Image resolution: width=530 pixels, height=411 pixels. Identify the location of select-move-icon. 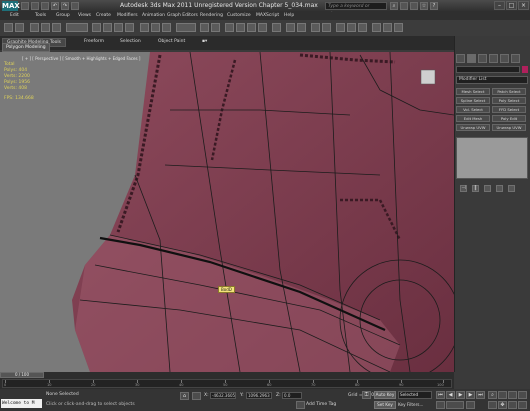
(144, 27).